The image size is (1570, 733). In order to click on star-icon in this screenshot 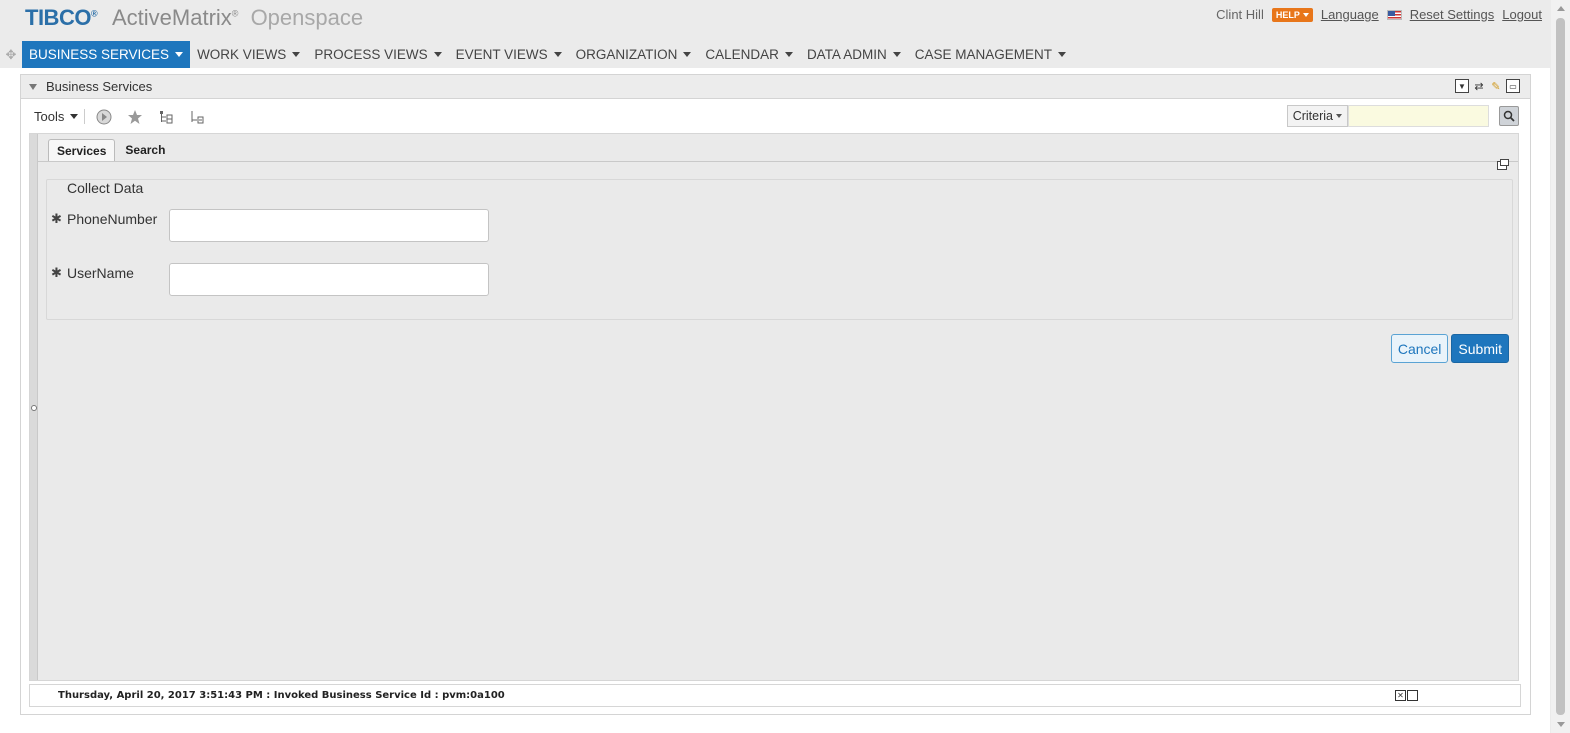, I will do `click(135, 117)`.